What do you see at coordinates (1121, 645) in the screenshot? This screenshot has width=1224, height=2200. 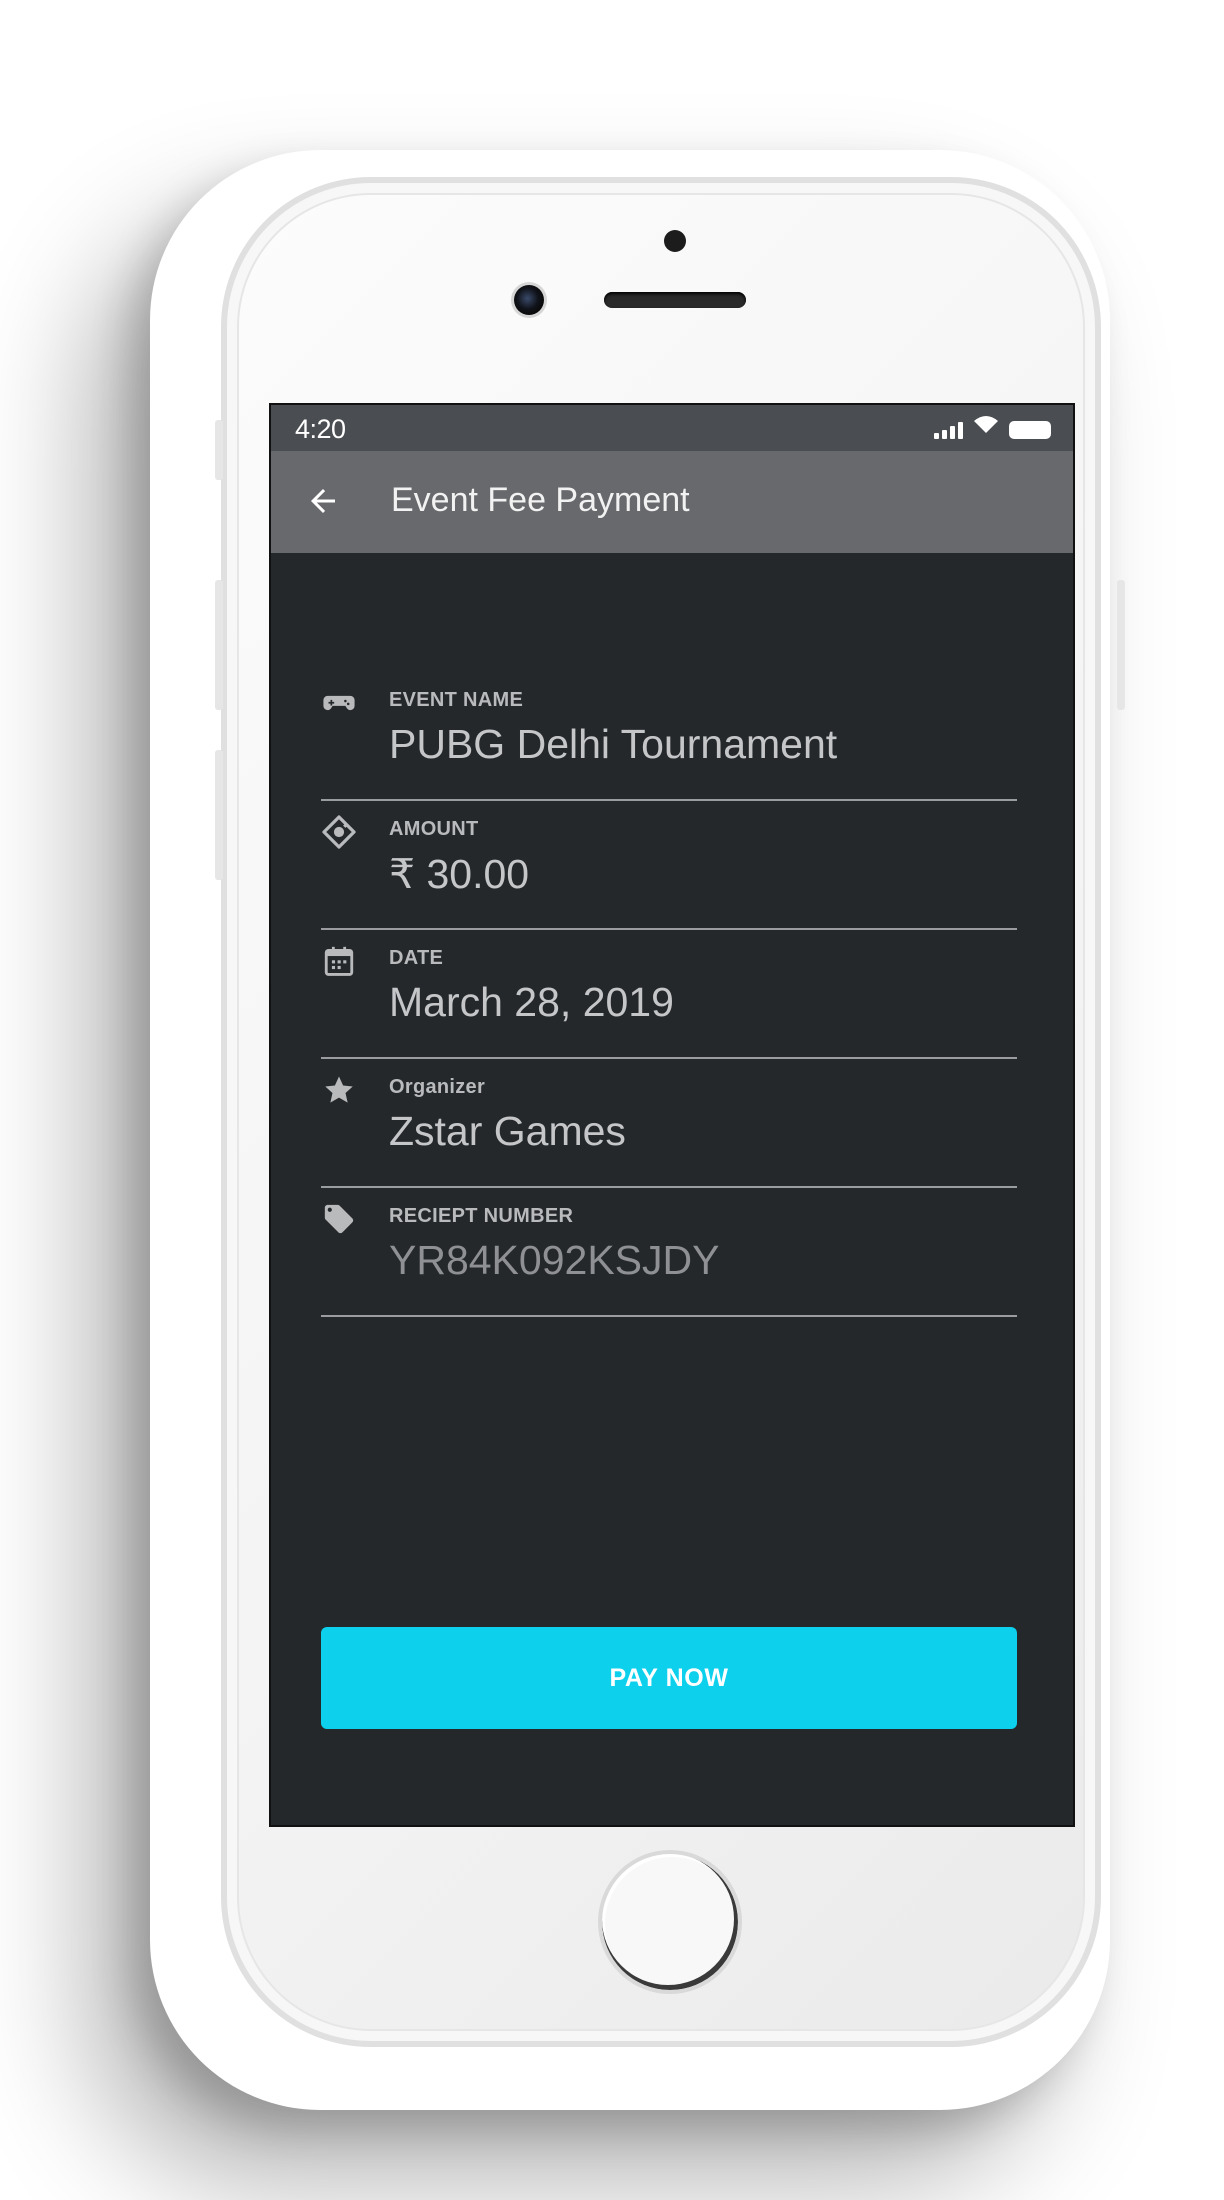 I see `phone-power-button` at bounding box center [1121, 645].